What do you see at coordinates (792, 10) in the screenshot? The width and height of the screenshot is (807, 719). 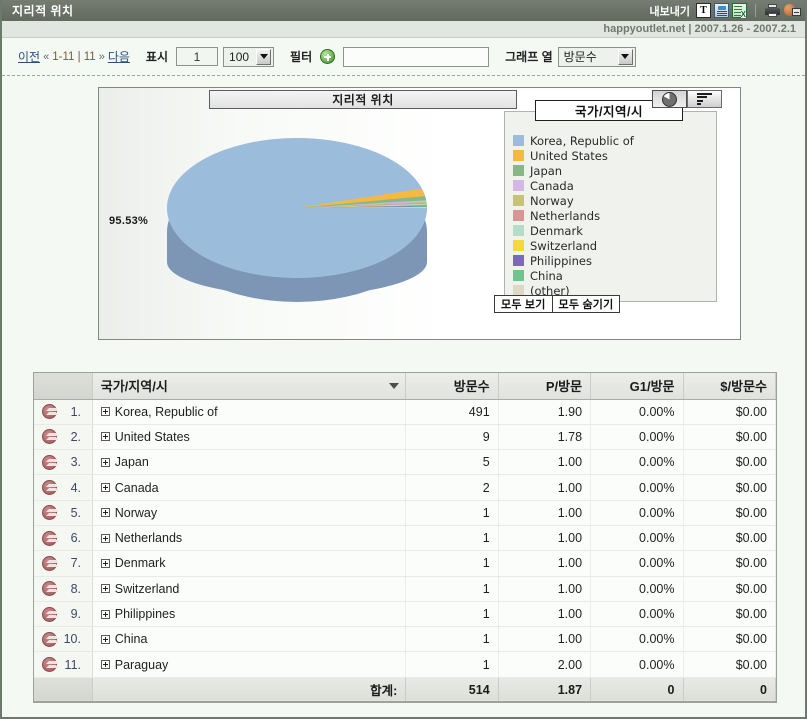 I see `help-icon` at bounding box center [792, 10].